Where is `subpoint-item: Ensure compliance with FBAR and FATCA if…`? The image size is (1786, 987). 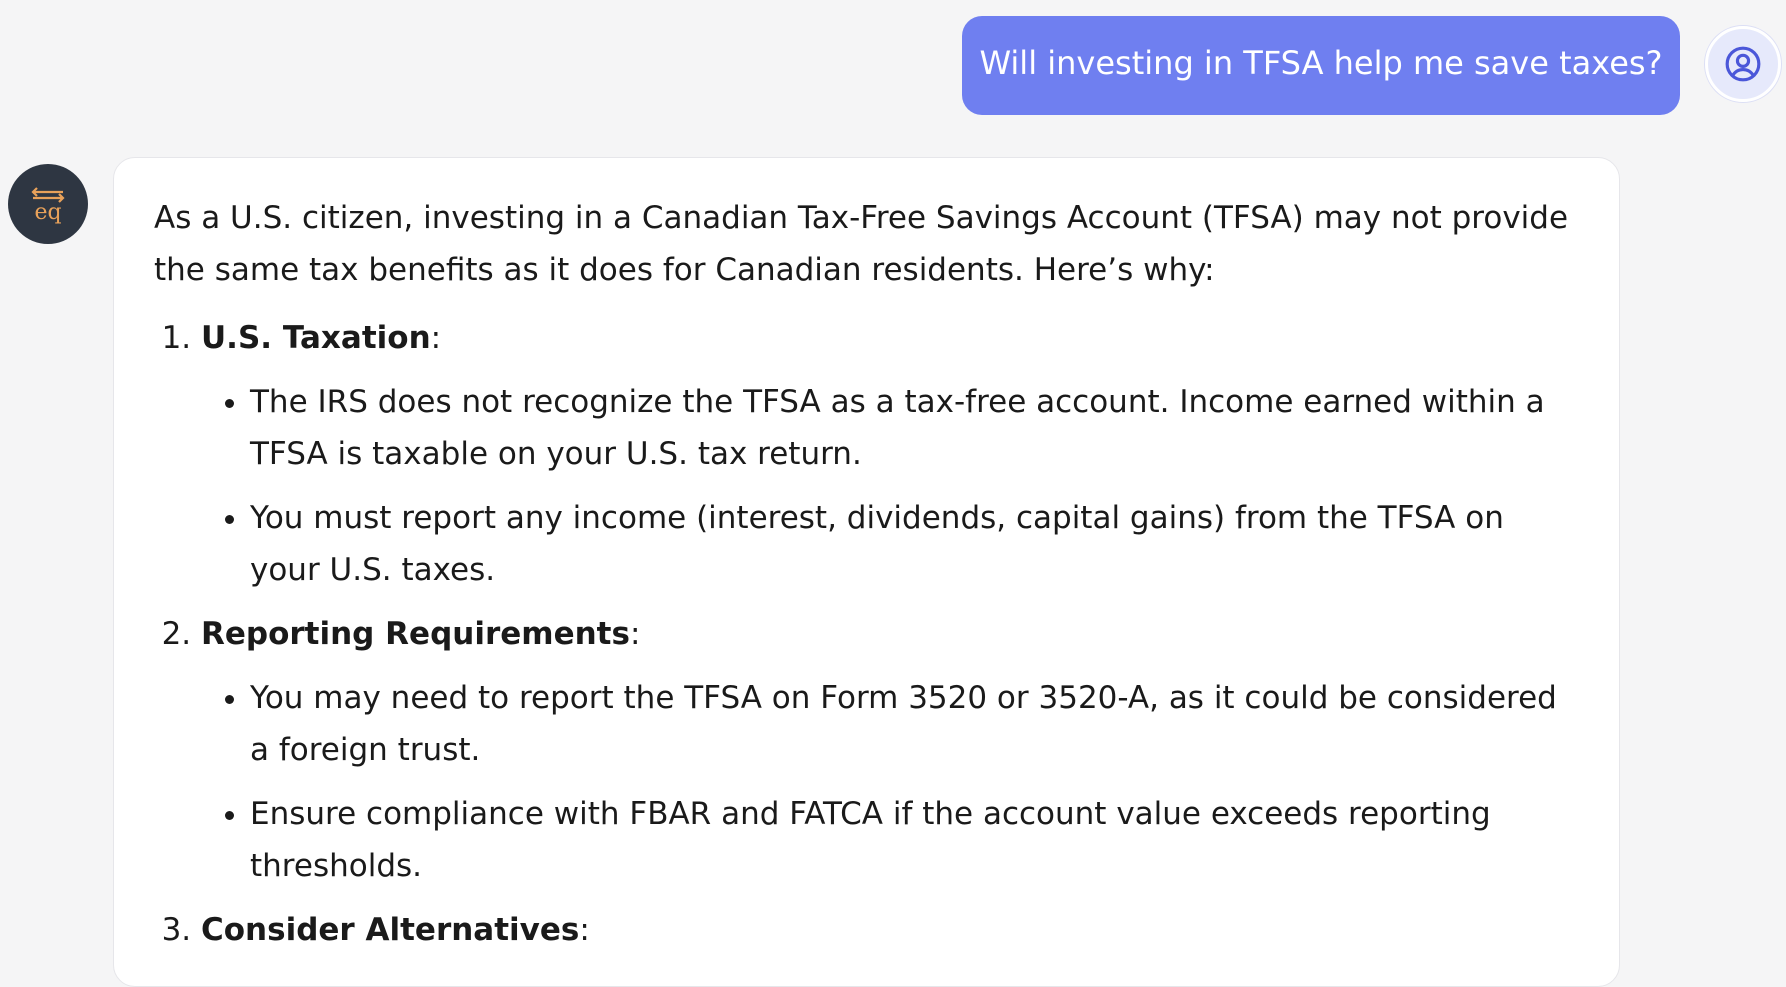 subpoint-item: Ensure compliance with FBAR and FATCA if… is located at coordinates (914, 840).